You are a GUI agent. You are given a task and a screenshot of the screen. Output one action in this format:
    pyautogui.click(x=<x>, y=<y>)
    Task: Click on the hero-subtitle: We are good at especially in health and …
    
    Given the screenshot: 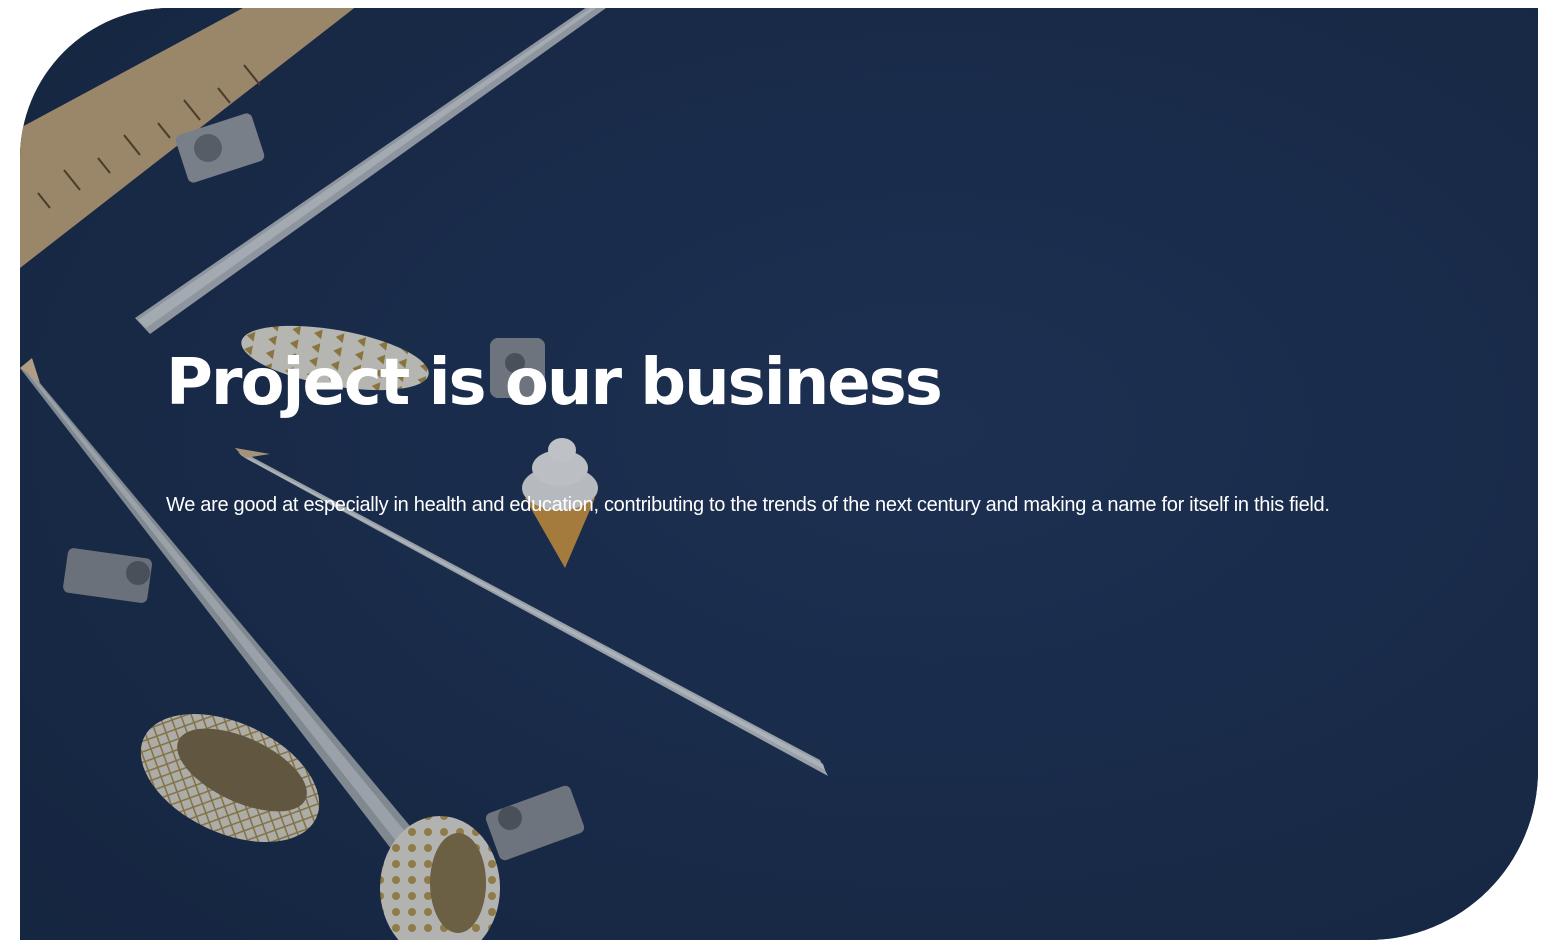 What is the action you would take?
    pyautogui.click(x=748, y=505)
    